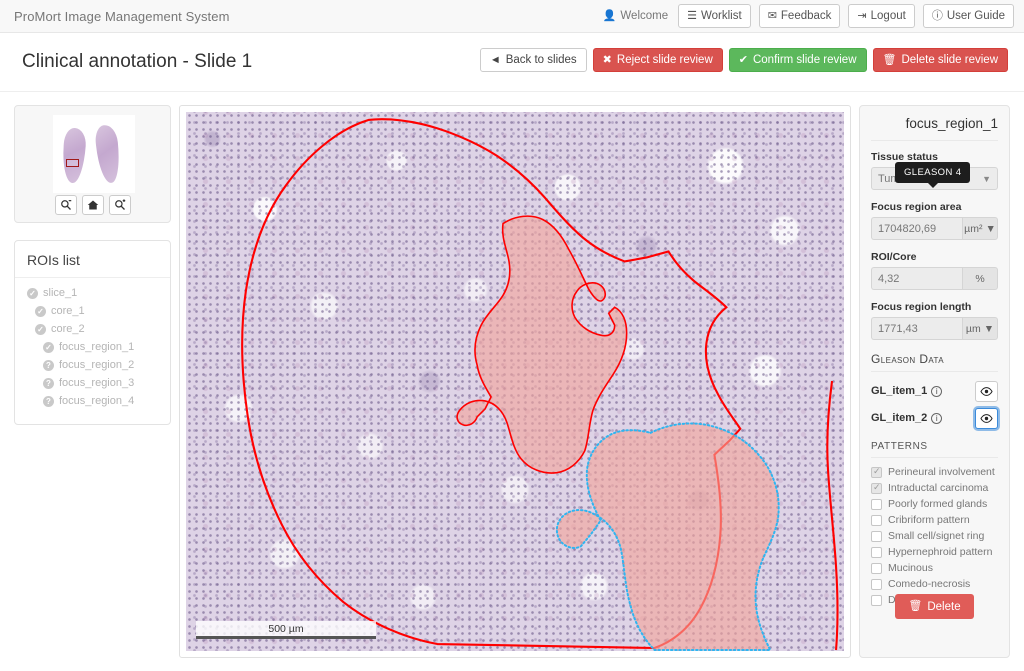  Describe the element at coordinates (929, 584) in the screenshot. I see `pattern-label: Comedo-necrosis` at that location.